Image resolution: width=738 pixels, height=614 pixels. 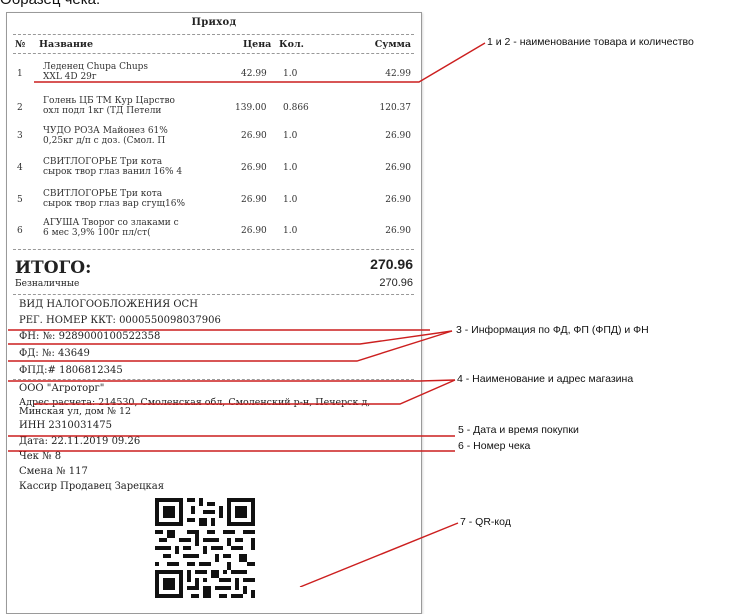 What do you see at coordinates (111, 223) in the screenshot?
I see `item-name: АГУША Творог со злаками с` at bounding box center [111, 223].